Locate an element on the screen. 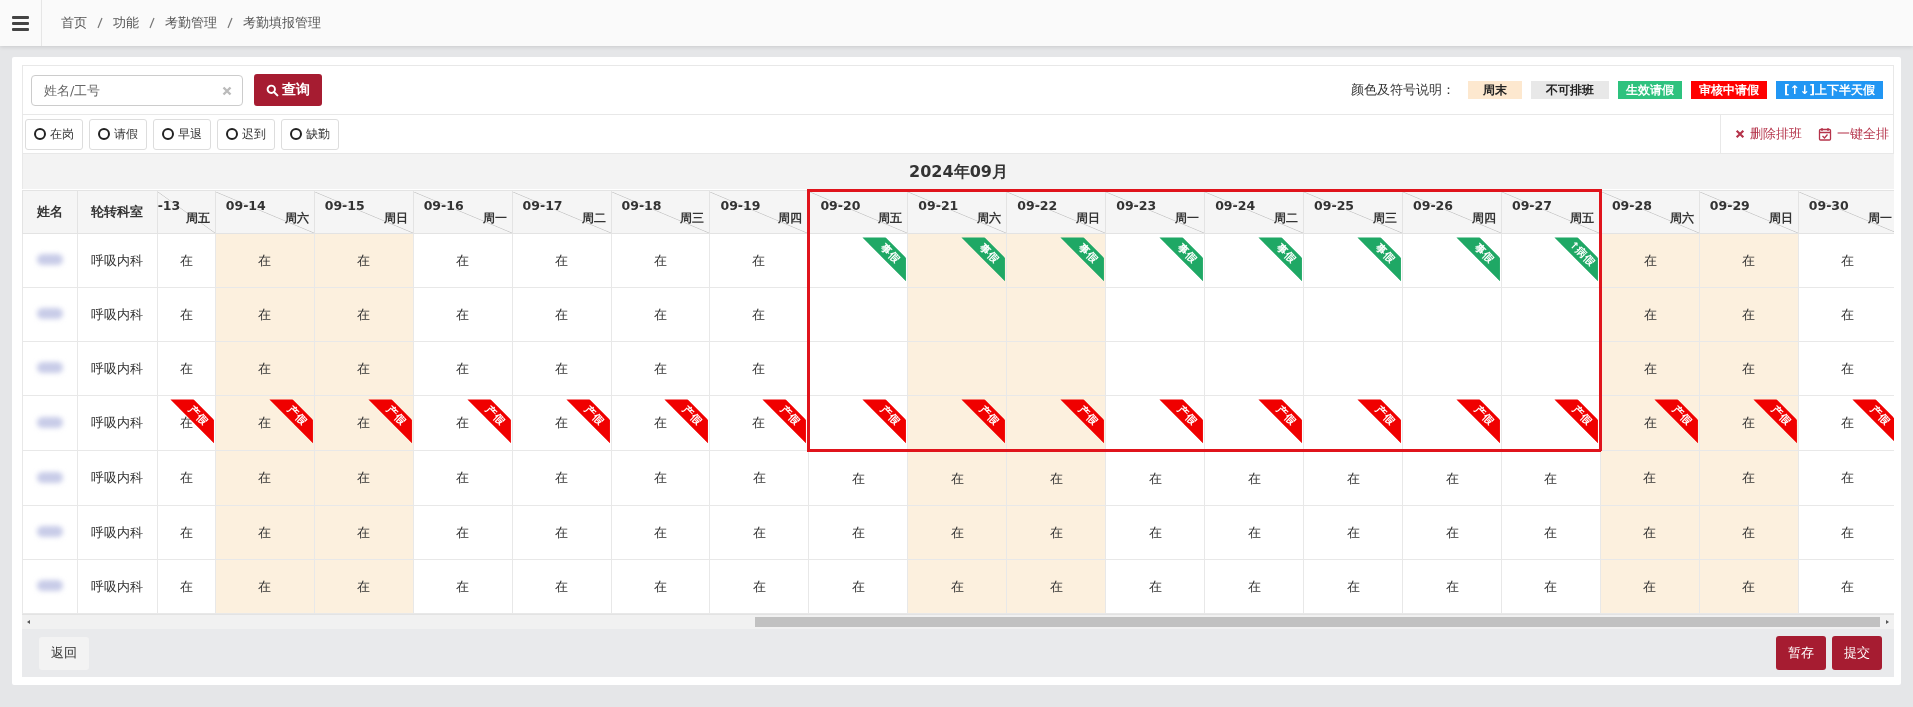 This screenshot has height=707, width=1913. schedule-all-link: 一键全排 is located at coordinates (1853, 134).